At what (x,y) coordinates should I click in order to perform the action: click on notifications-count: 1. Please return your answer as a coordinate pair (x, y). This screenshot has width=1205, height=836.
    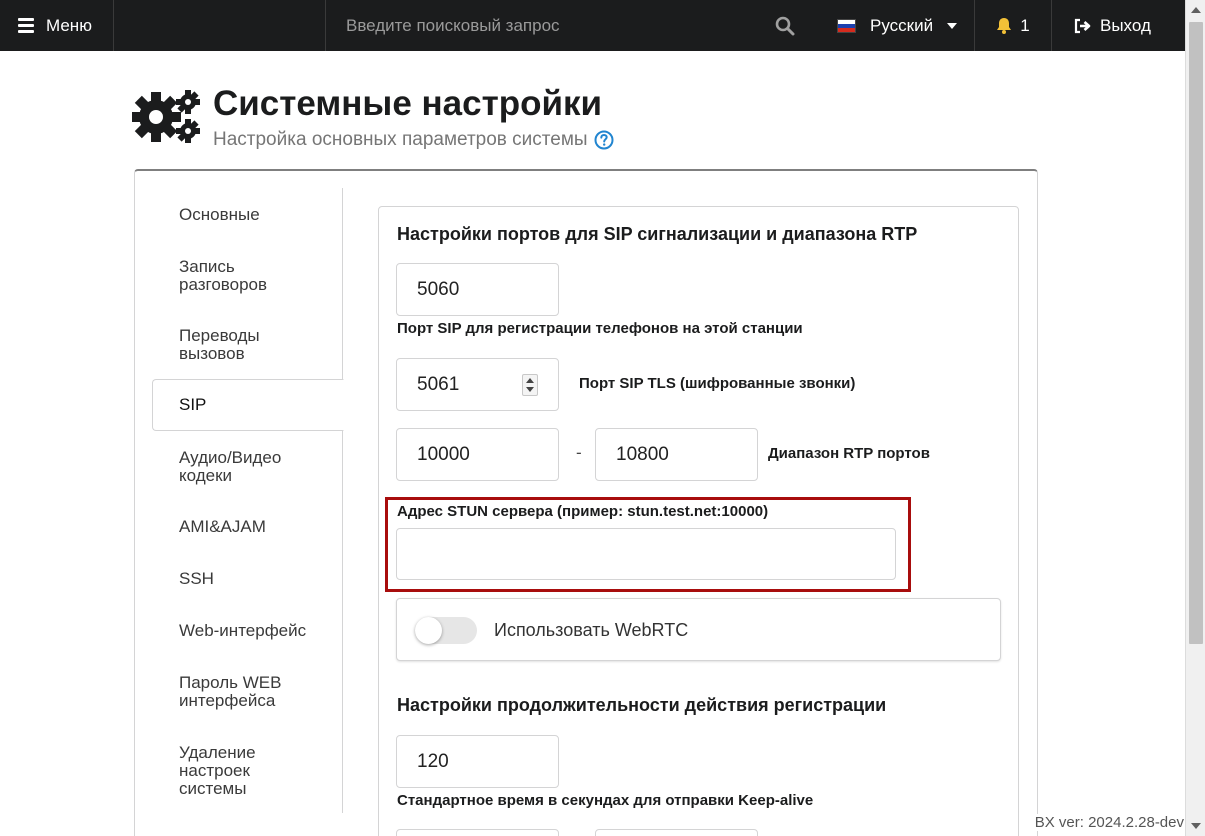
    Looking at the image, I should click on (1025, 25).